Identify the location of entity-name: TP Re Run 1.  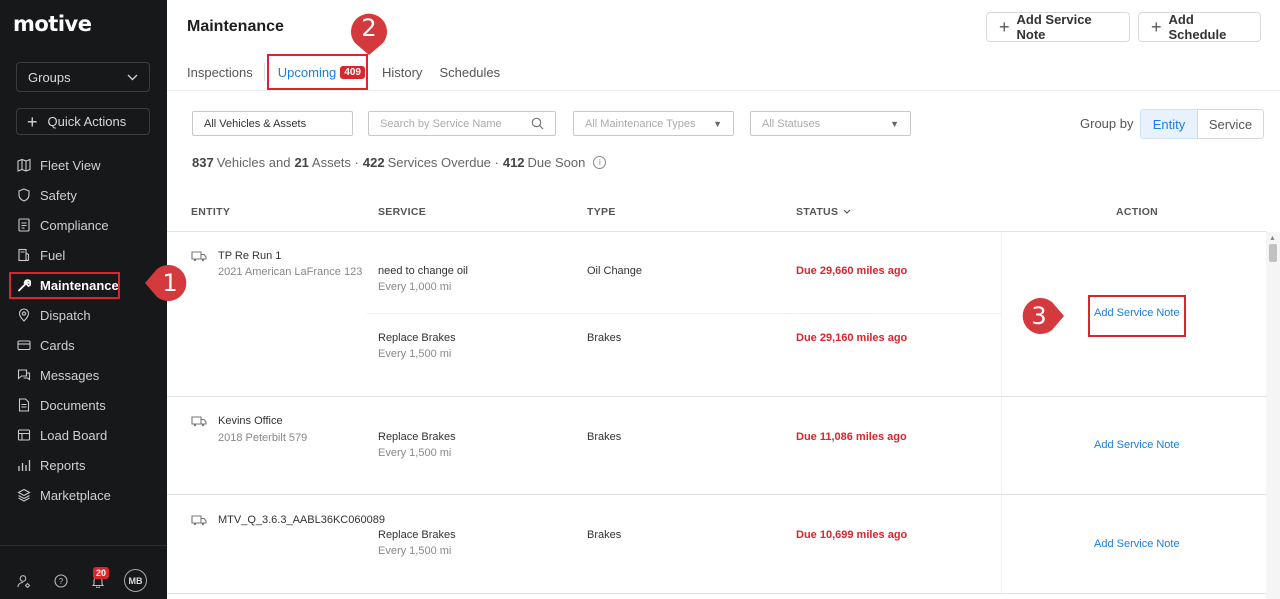
(250, 256).